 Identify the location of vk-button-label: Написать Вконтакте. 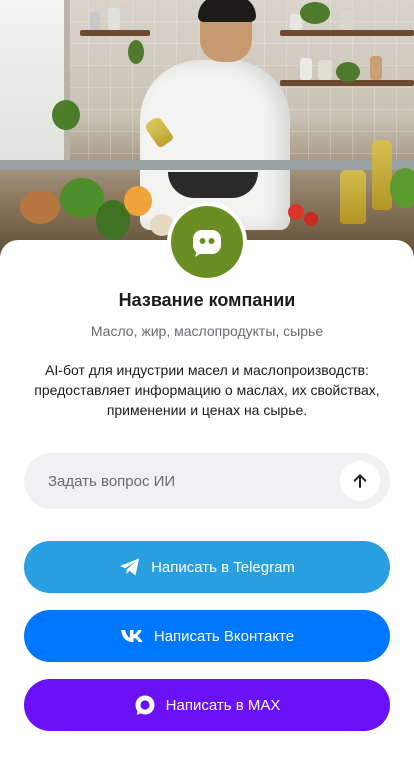
(224, 636).